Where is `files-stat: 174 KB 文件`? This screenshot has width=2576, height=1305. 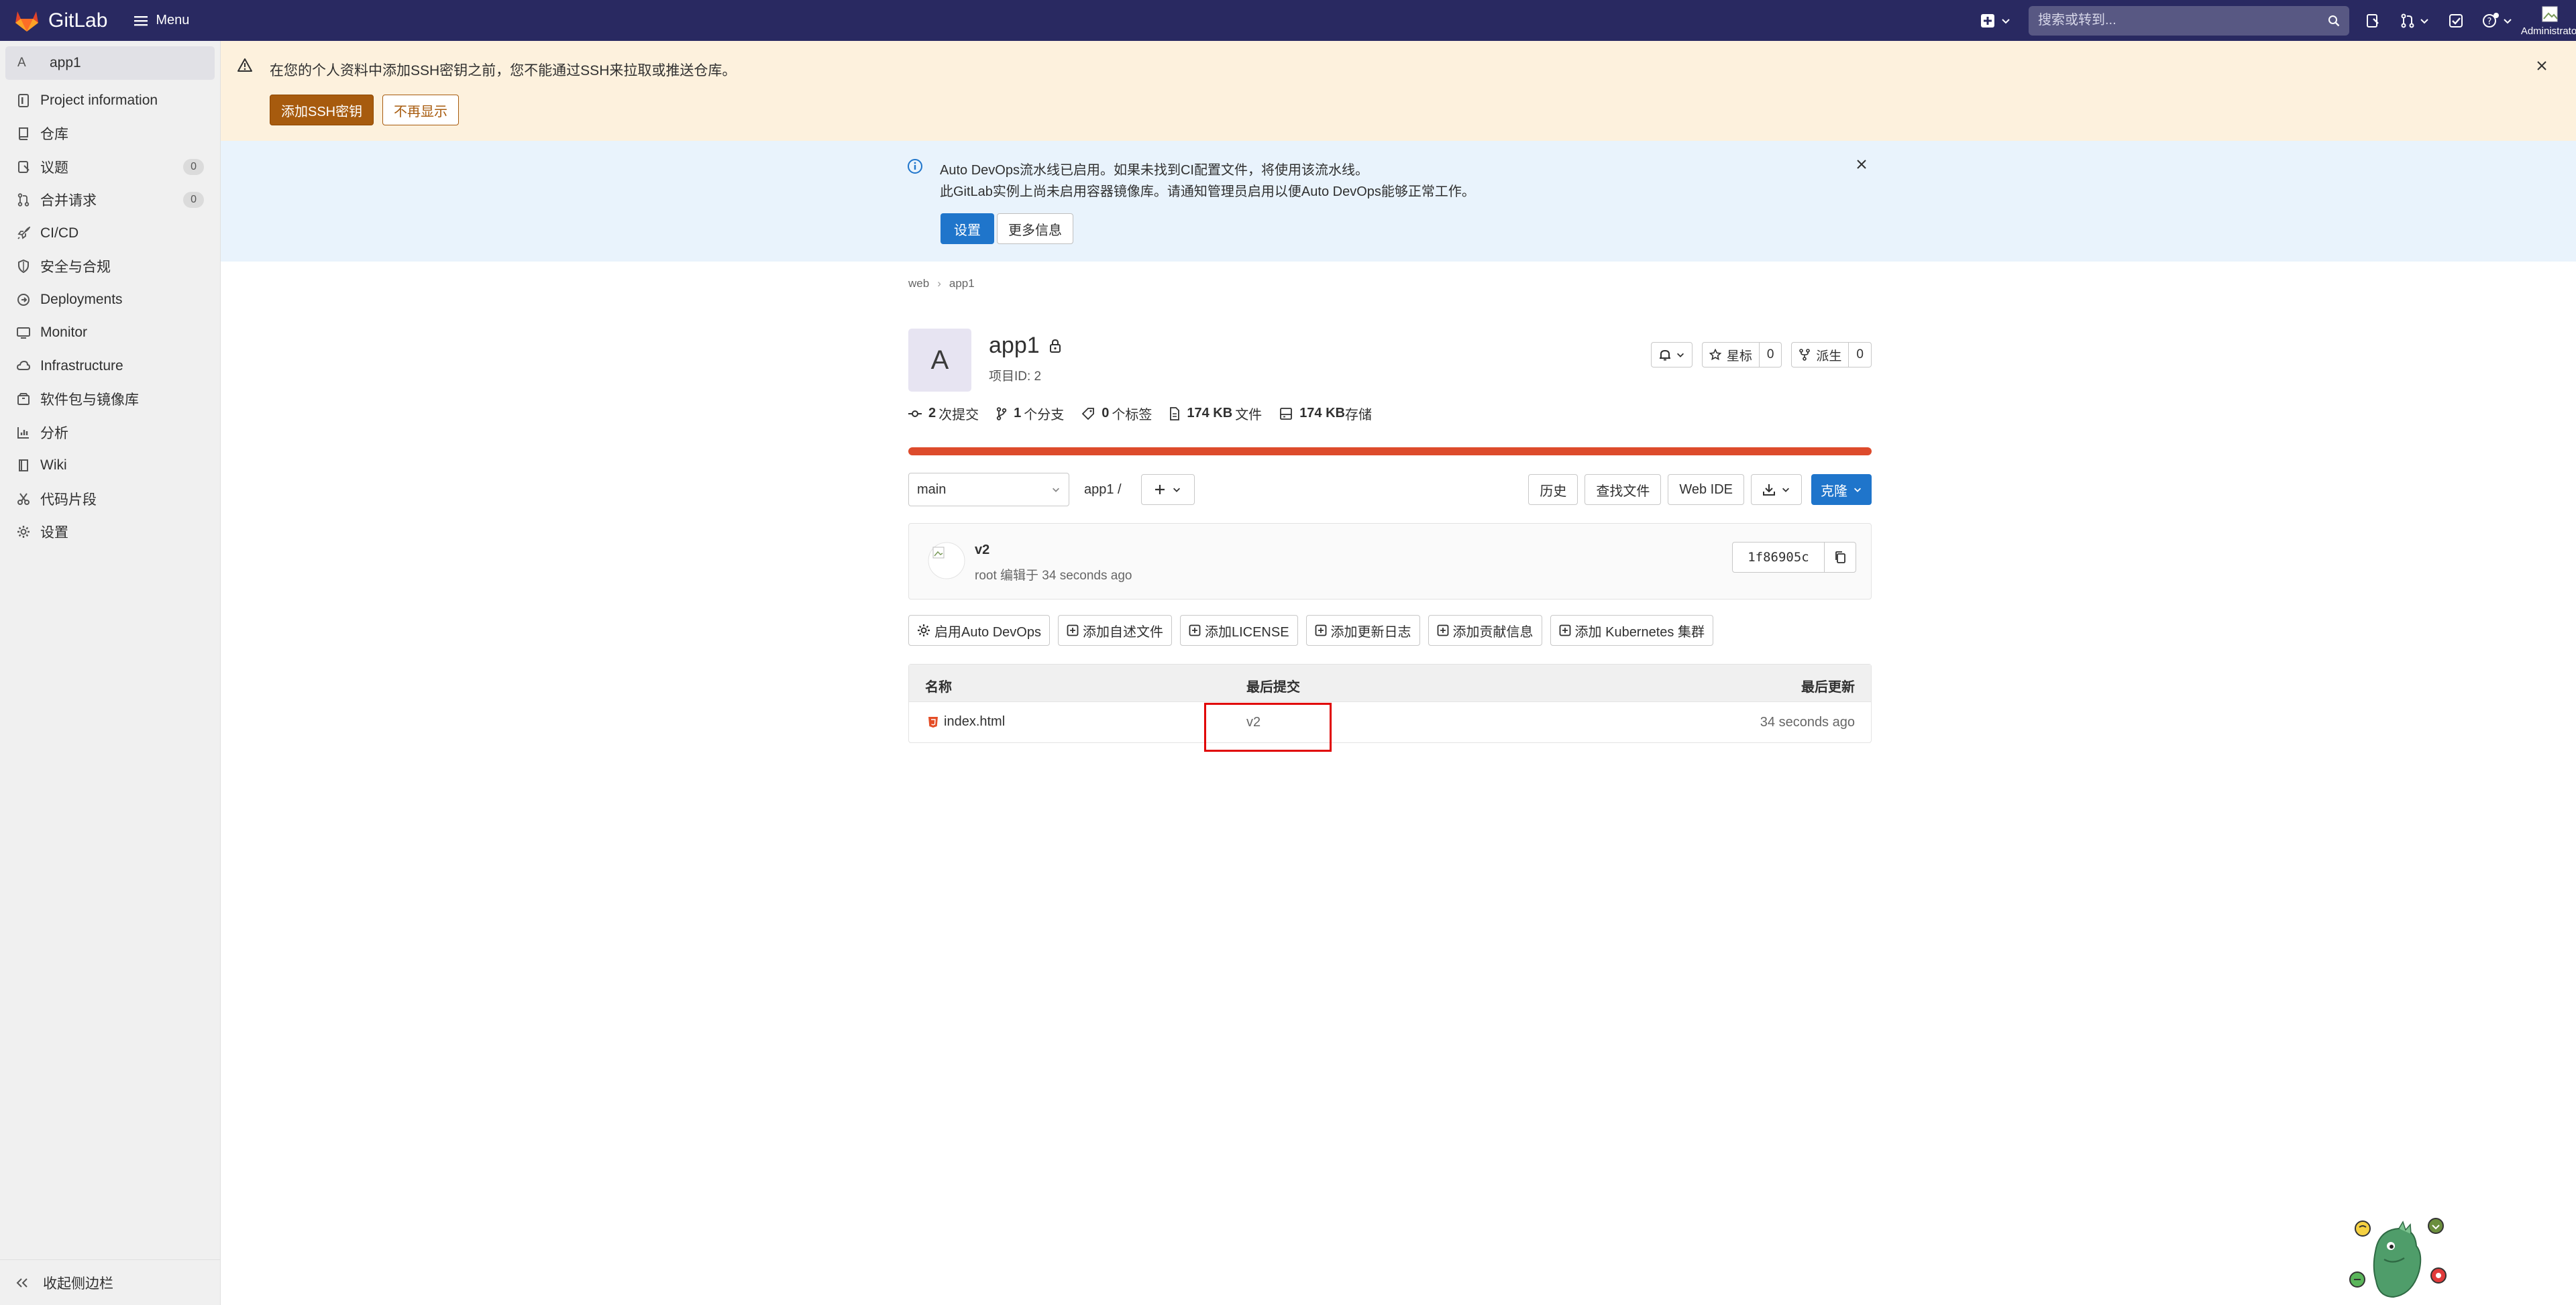 files-stat: 174 KB 文件 is located at coordinates (1215, 413).